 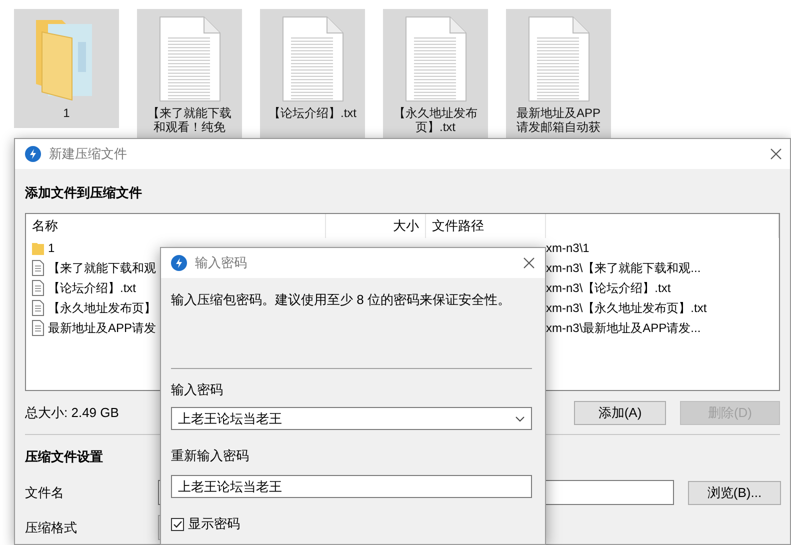 I want to click on desktop-icon-tile: 最新地址及APP 请发邮箱自动获, so click(x=558, y=73).